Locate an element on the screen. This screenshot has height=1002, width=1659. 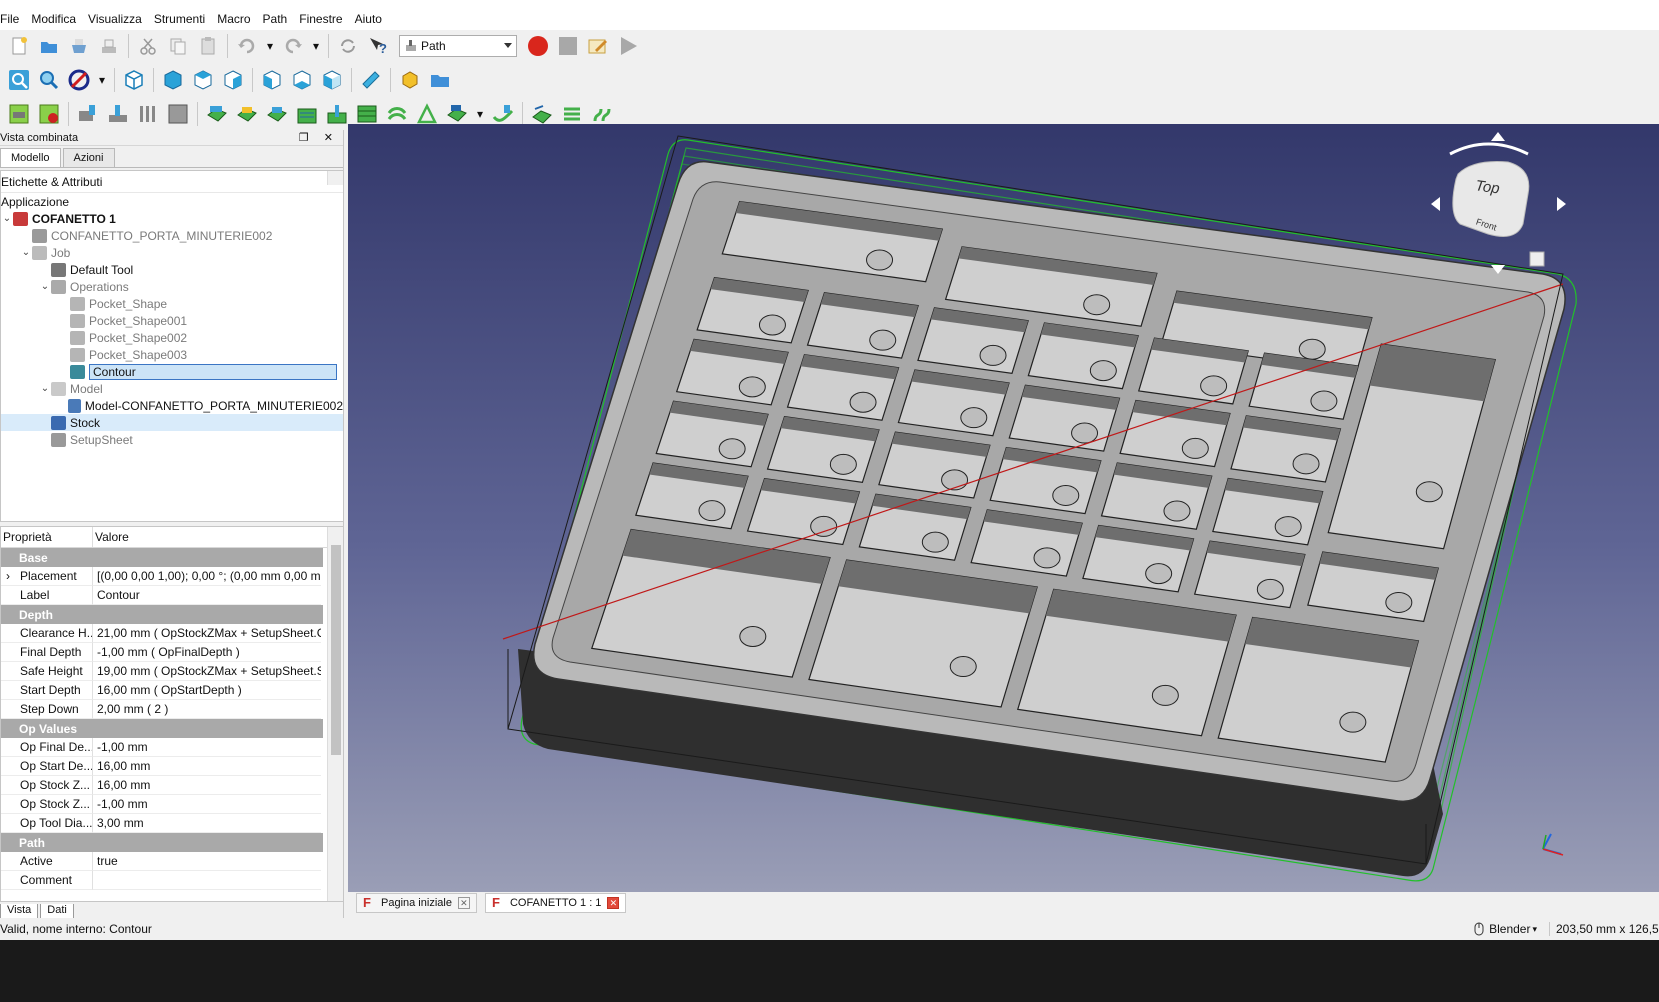
path-job-icon is located at coordinates (19, 114).